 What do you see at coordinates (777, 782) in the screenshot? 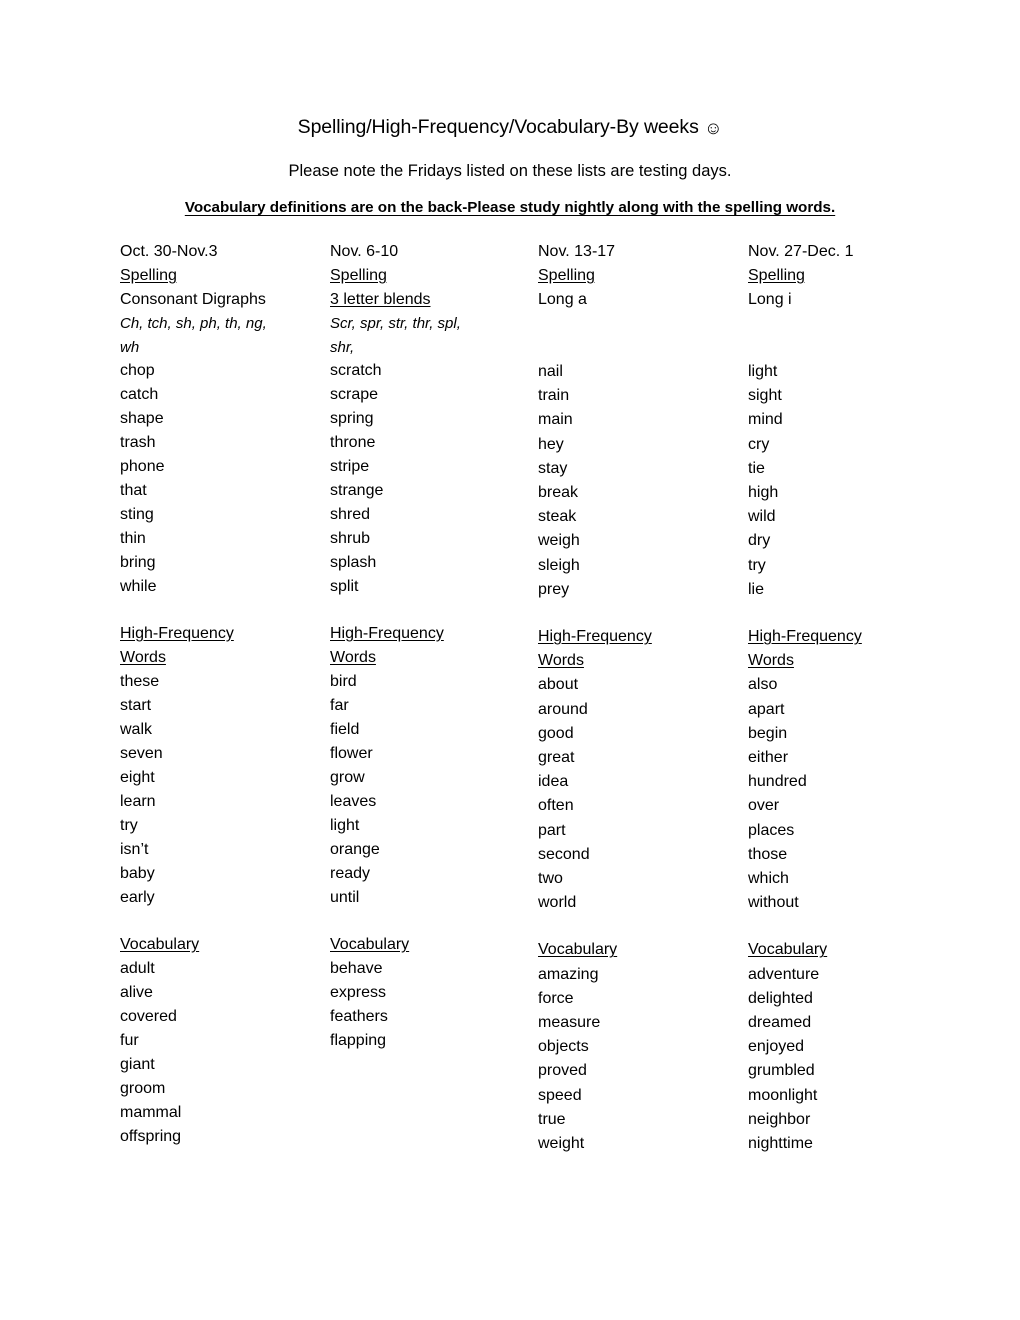
I see `high-frequency-word: hundred` at bounding box center [777, 782].